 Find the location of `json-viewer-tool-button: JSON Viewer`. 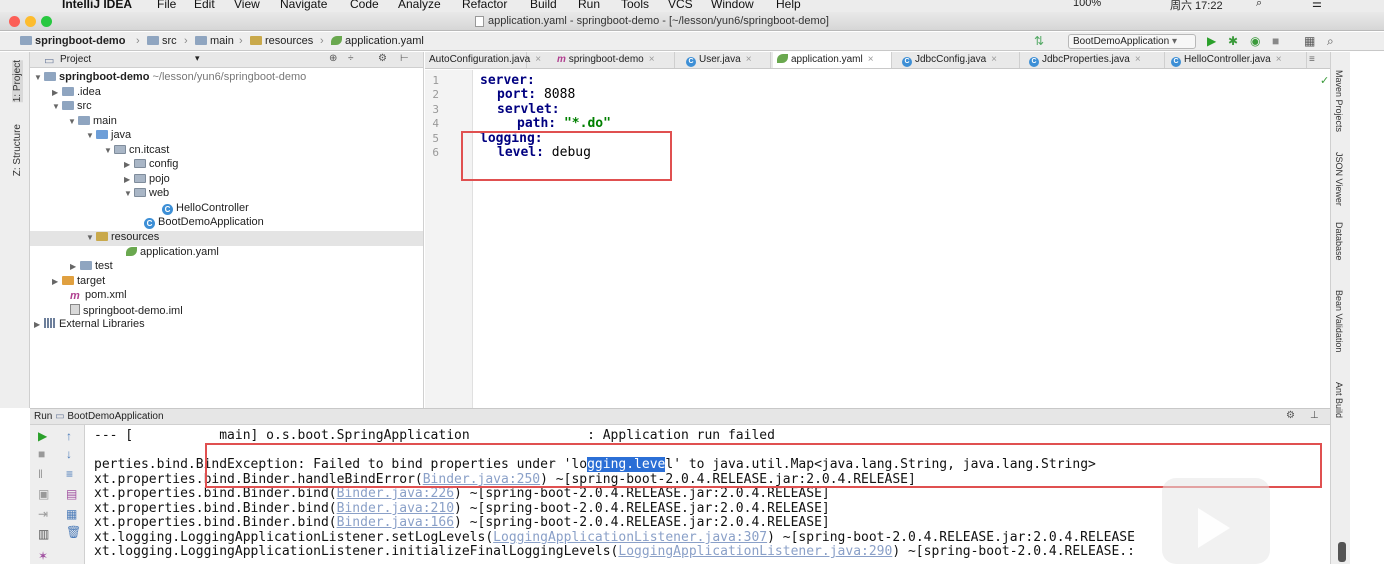

json-viewer-tool-button: JSON Viewer is located at coordinates (1339, 179).